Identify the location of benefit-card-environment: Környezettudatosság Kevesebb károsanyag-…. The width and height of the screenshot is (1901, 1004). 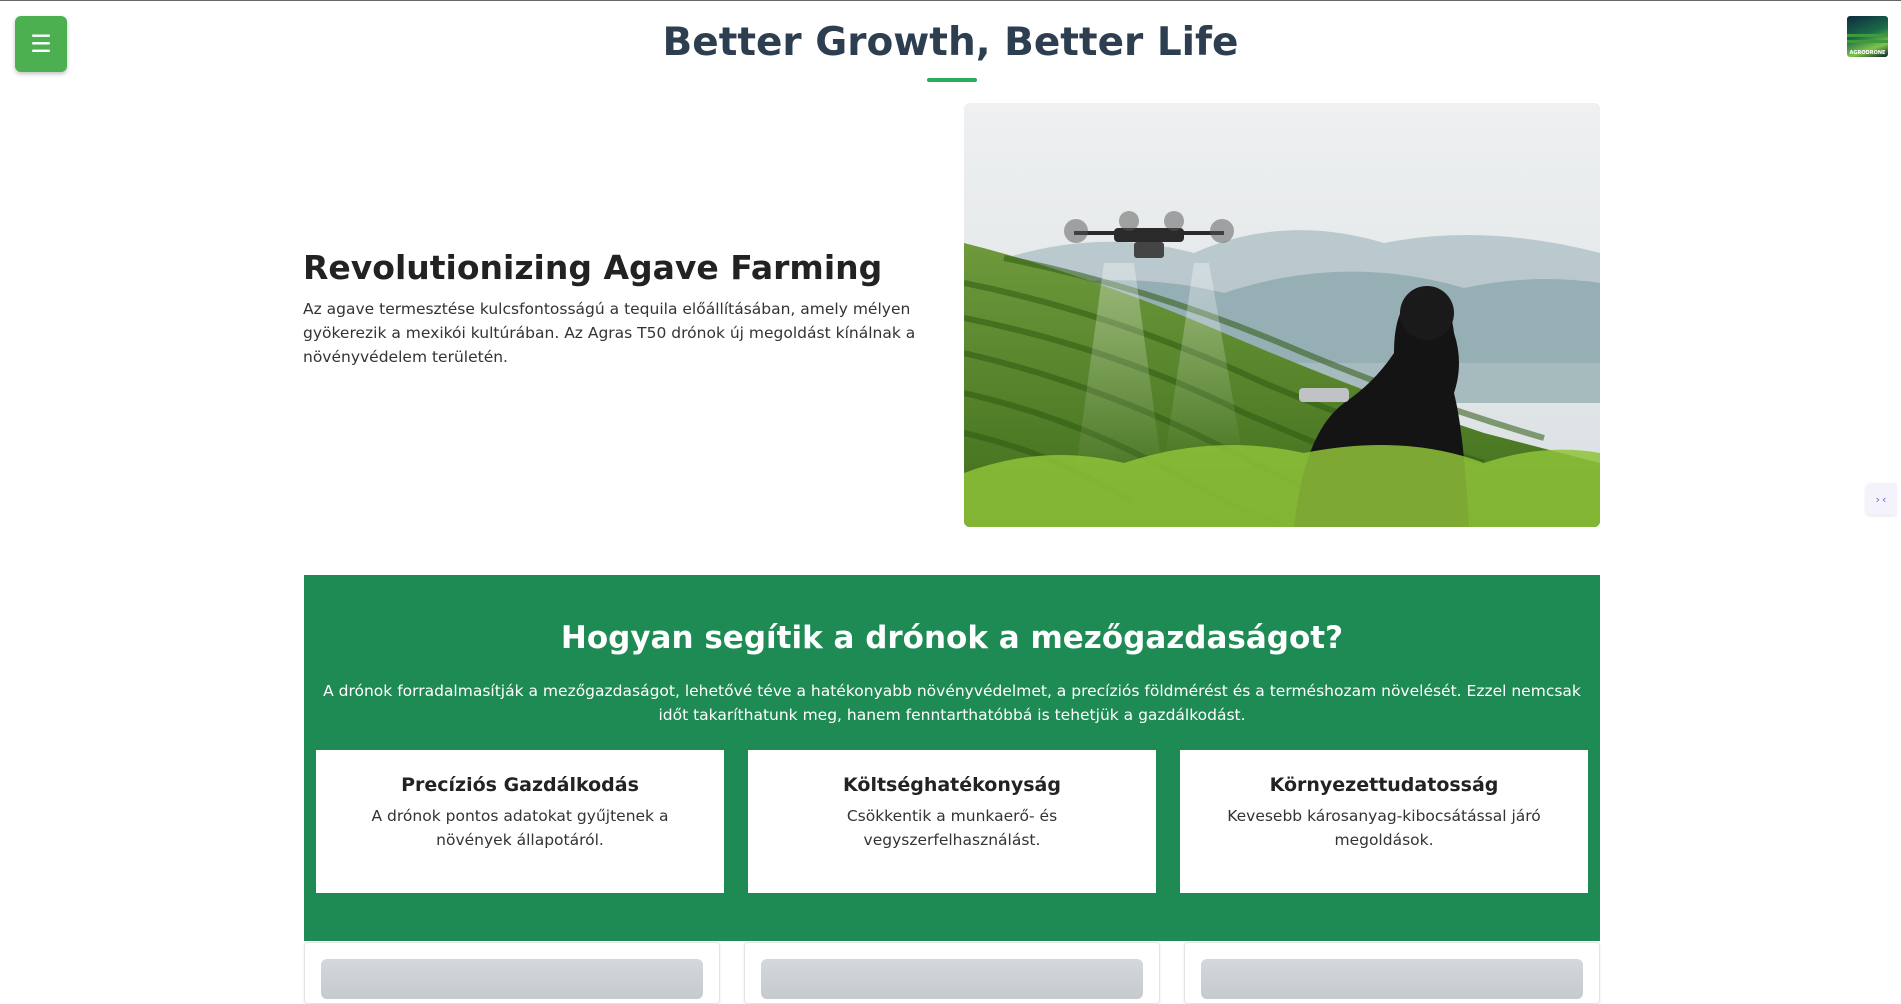
(1384, 821).